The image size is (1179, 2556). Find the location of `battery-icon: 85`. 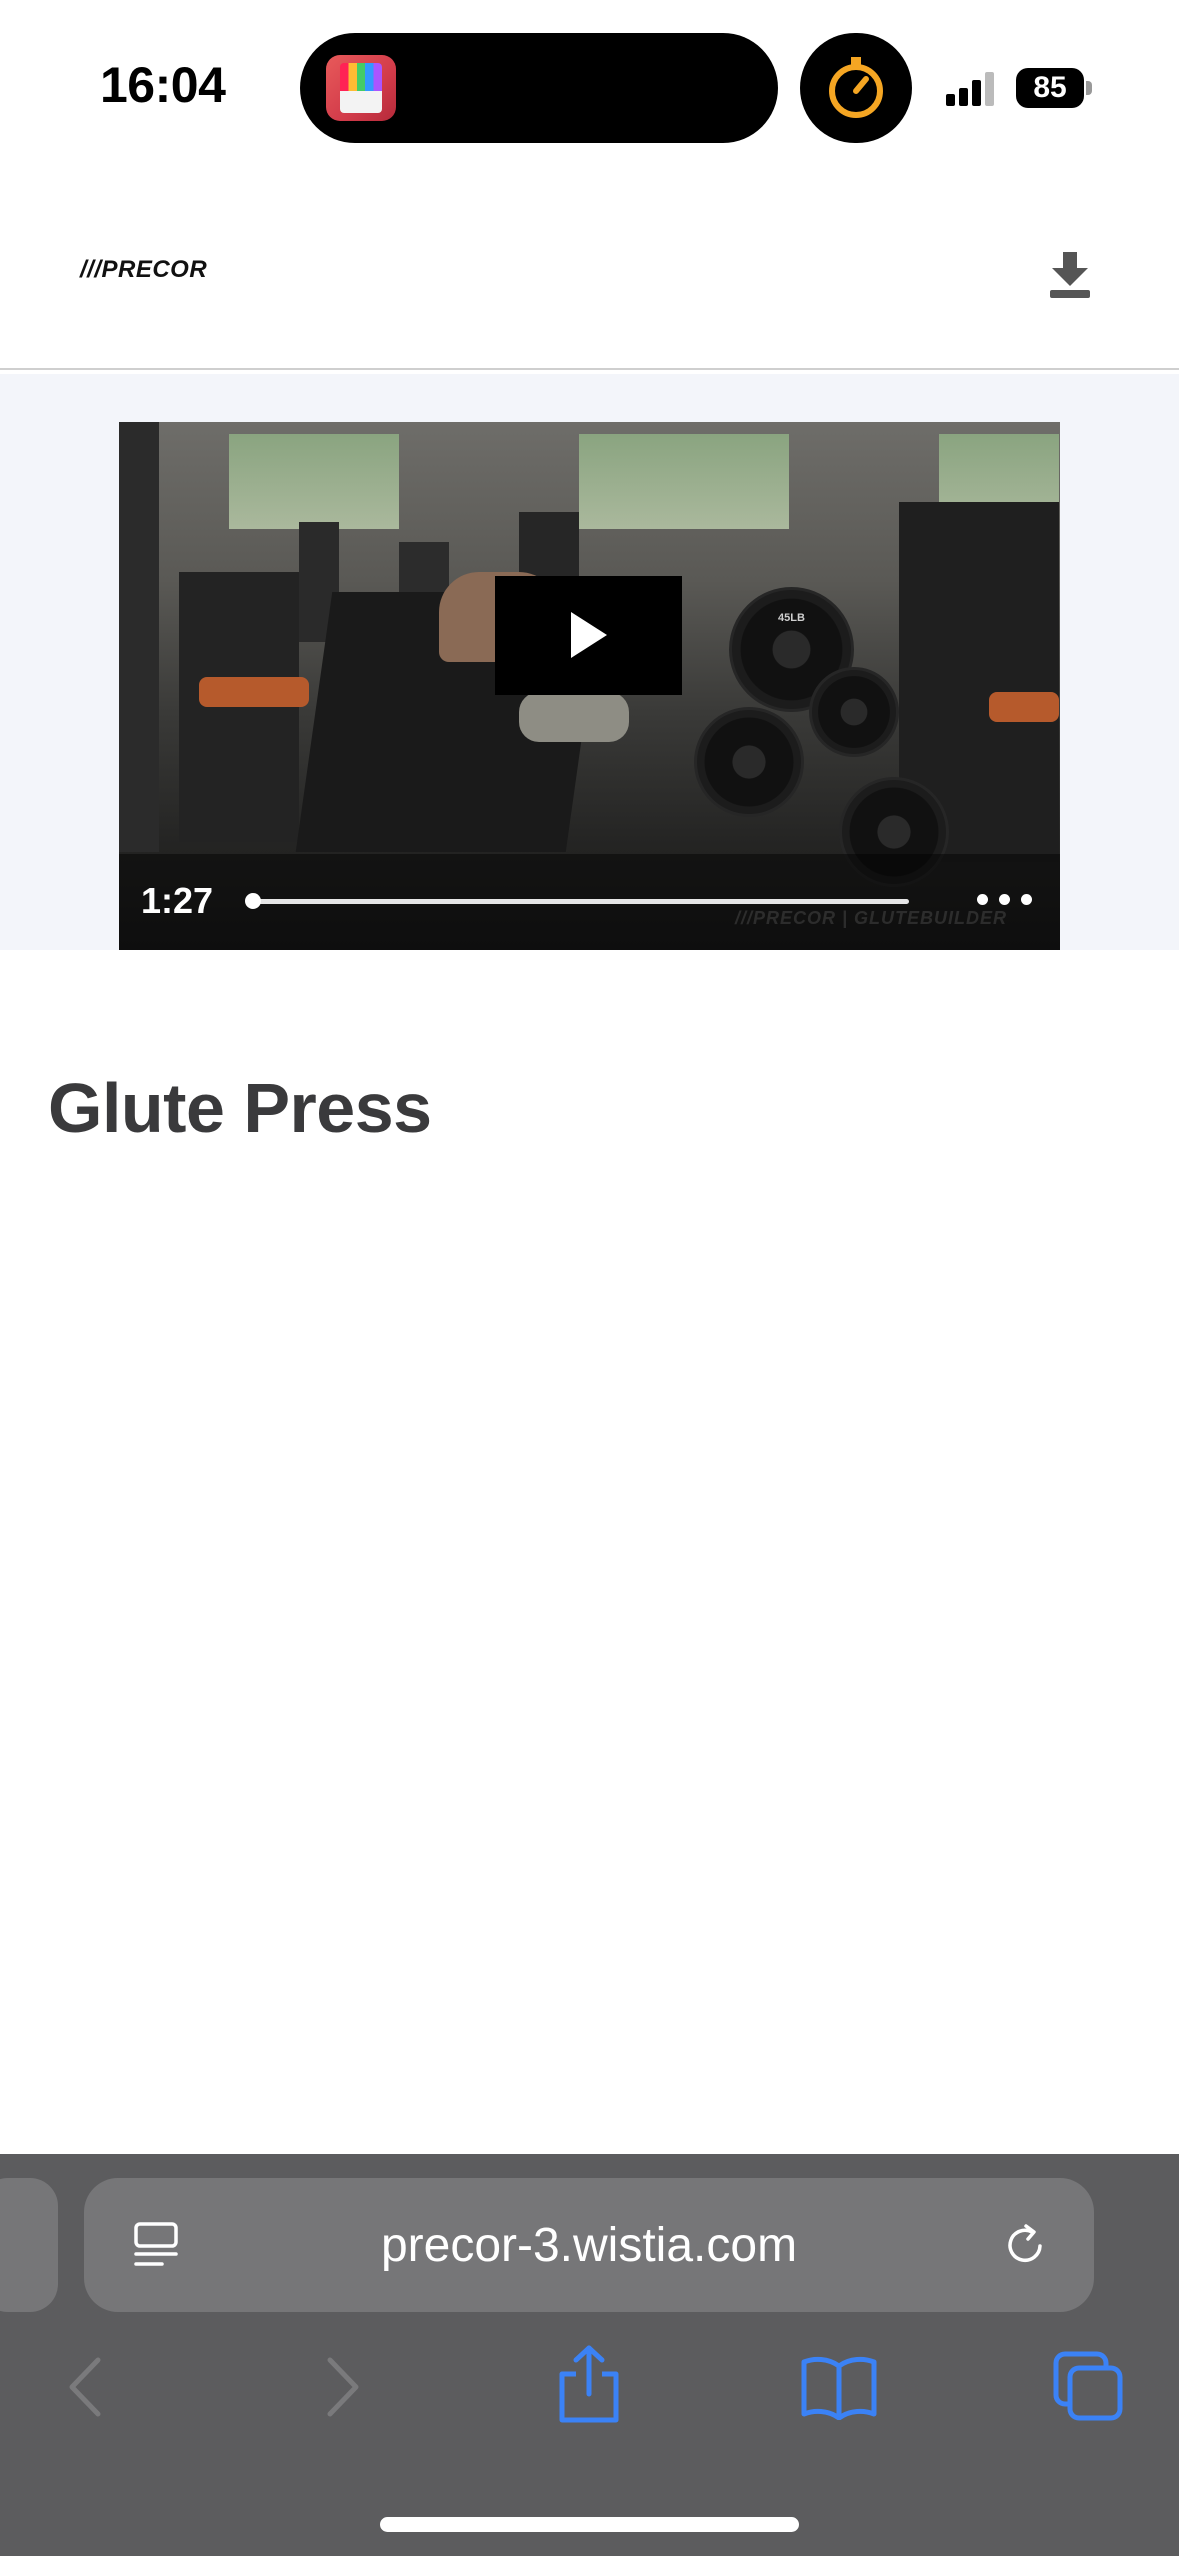

battery-icon: 85 is located at coordinates (1054, 88).